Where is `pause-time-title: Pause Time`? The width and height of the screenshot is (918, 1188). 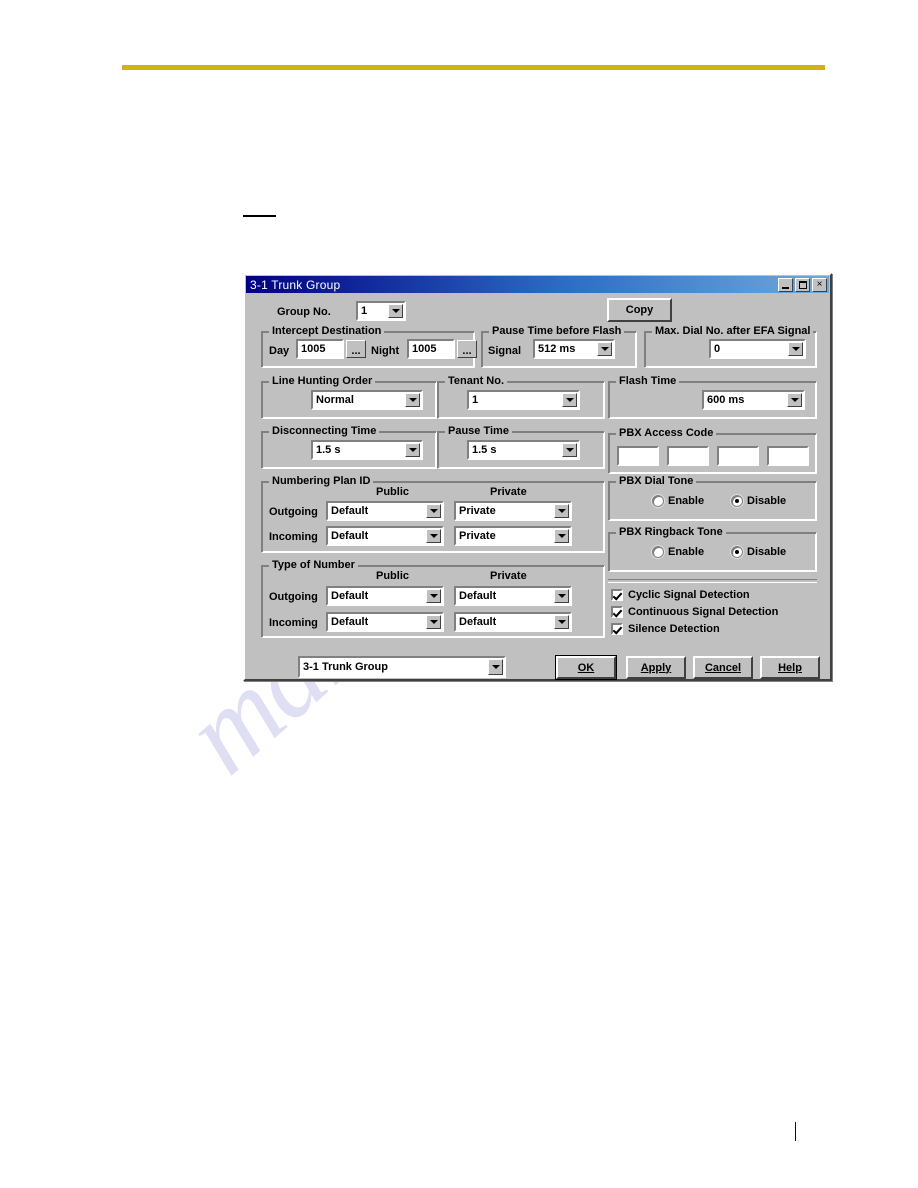
pause-time-title: Pause Time is located at coordinates (478, 431).